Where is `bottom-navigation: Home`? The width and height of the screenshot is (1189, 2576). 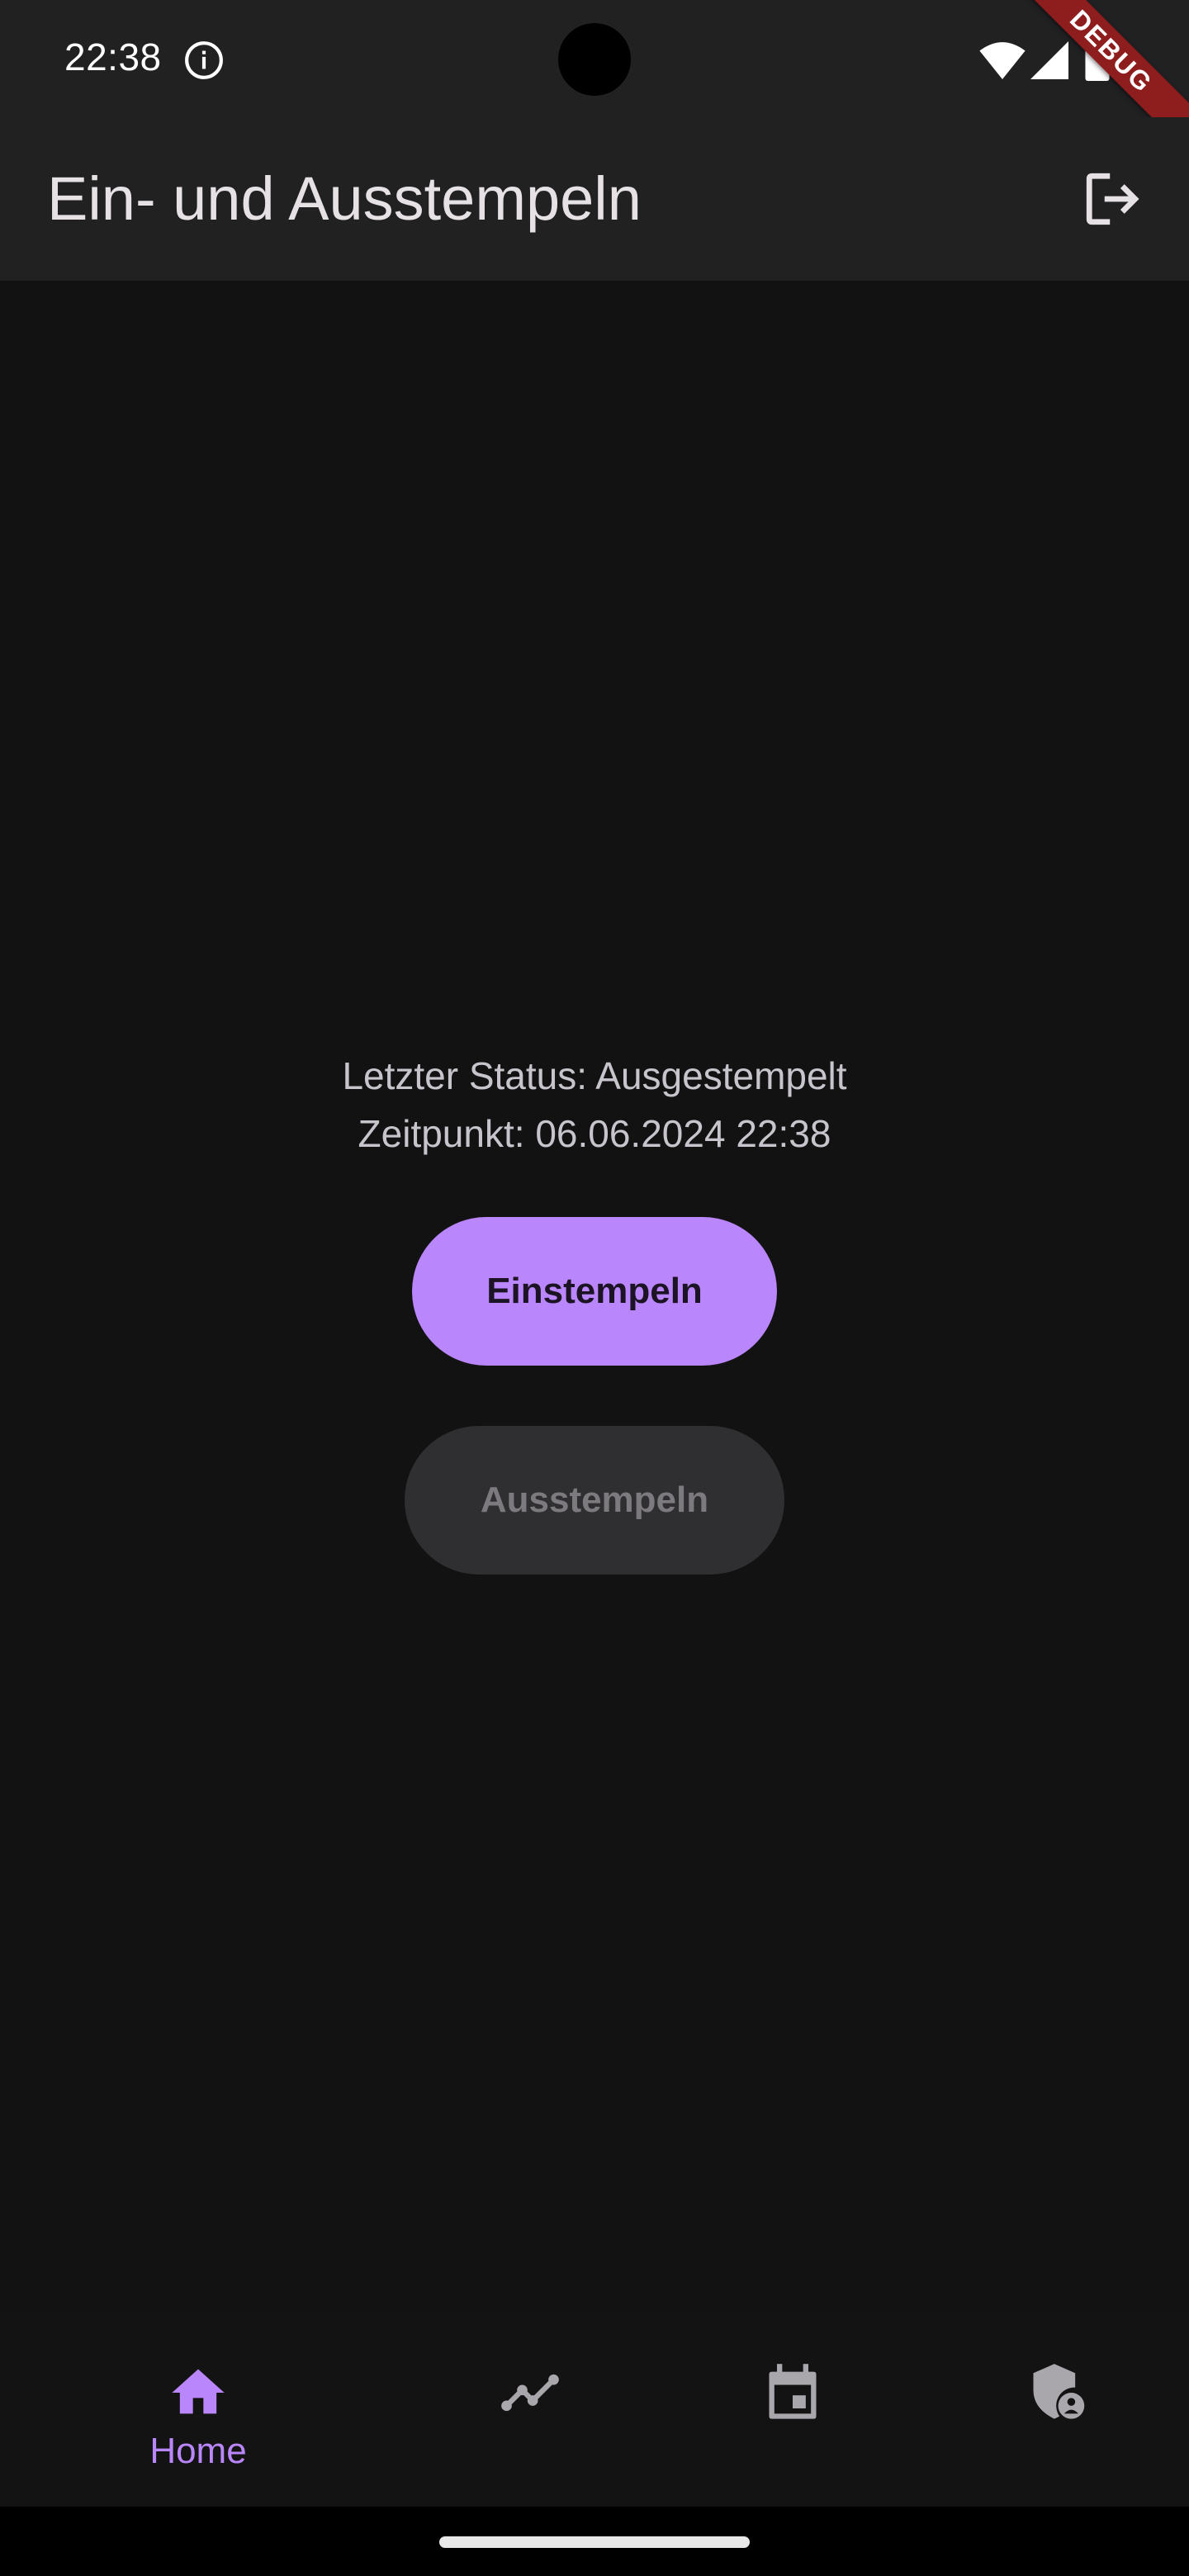
bottom-navigation: Home is located at coordinates (594, 2409).